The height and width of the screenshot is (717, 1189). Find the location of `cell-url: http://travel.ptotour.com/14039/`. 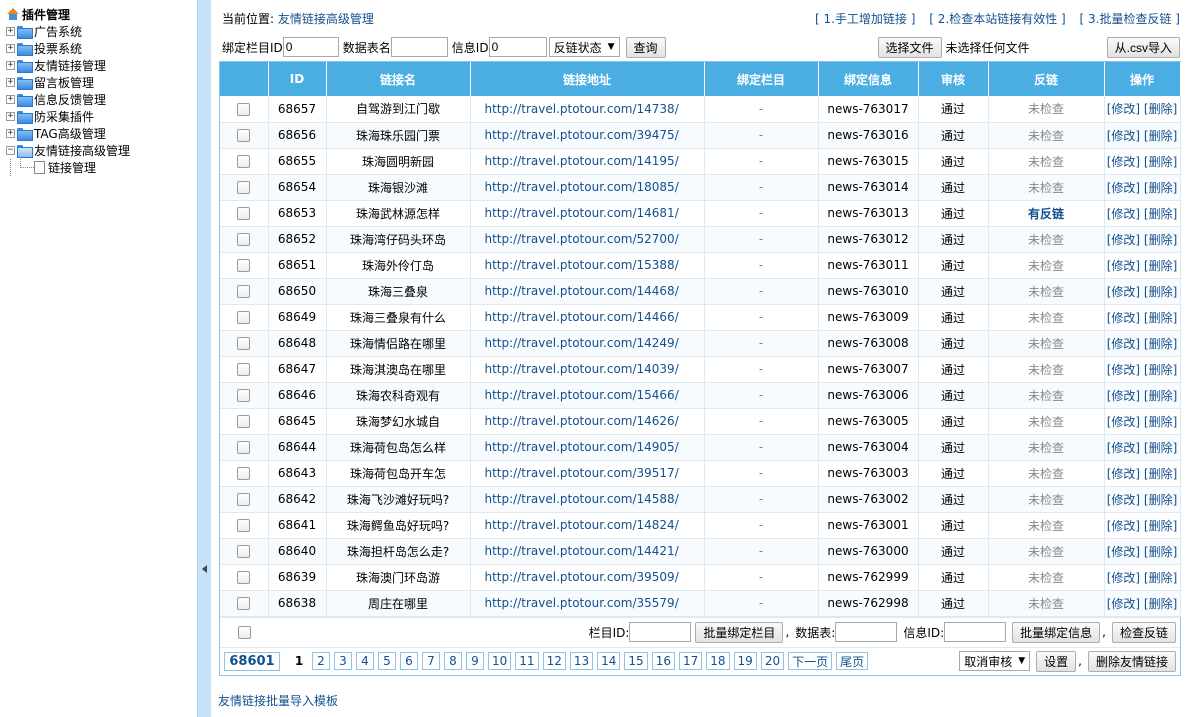

cell-url: http://travel.ptotour.com/14039/ is located at coordinates (587, 369).